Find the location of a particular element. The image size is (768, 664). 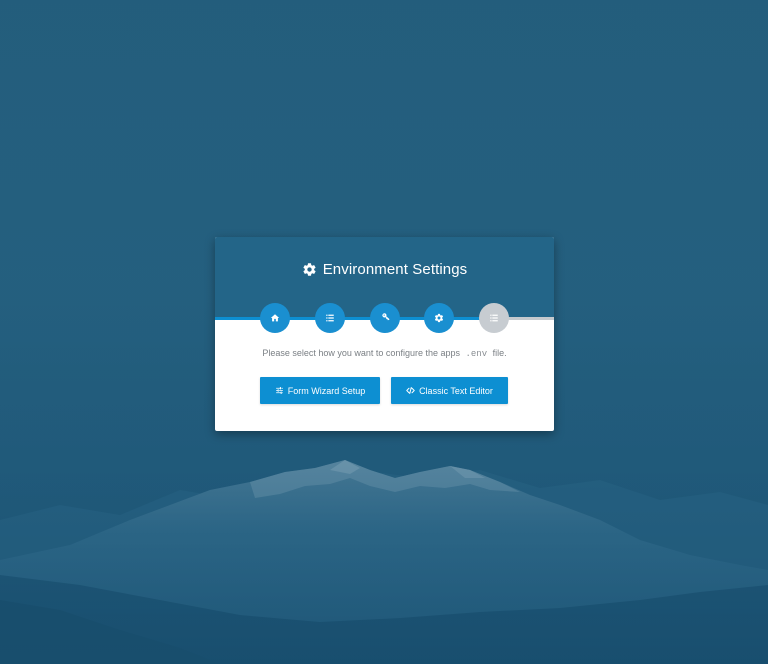

step-home is located at coordinates (275, 318).